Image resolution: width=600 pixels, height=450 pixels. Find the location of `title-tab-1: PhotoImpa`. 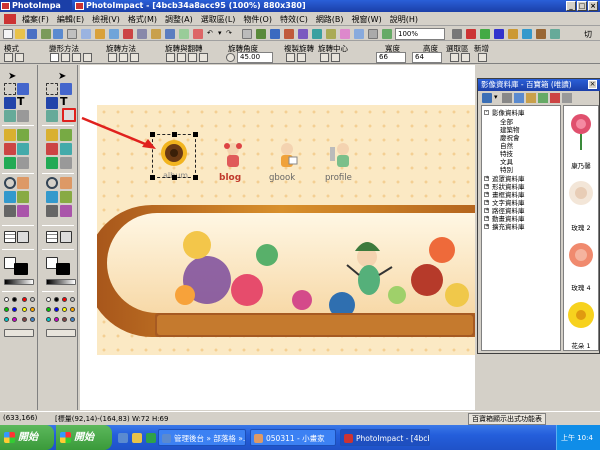

title-tab-1: PhotoImpa is located at coordinates (36, 6).